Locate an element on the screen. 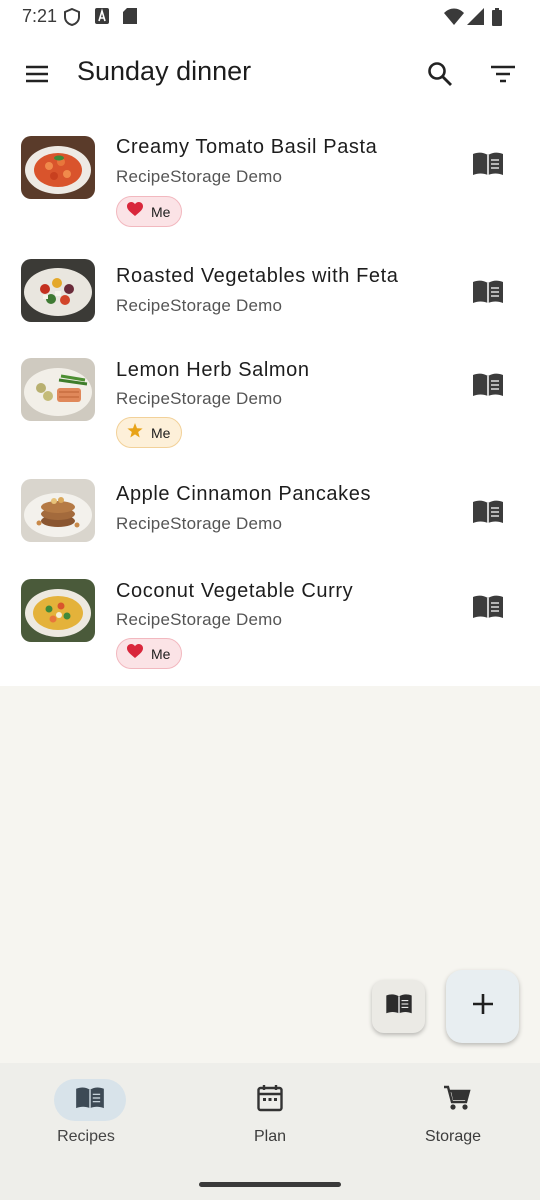  menu-icon is located at coordinates (37, 74).